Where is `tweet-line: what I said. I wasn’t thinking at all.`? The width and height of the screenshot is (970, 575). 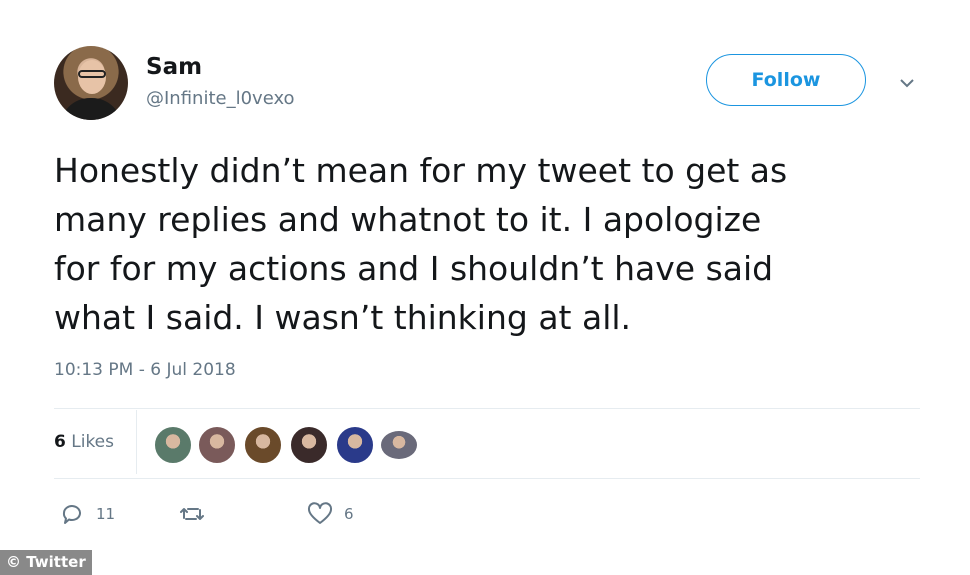
tweet-line: what I said. I wasn’t thinking at all. is located at coordinates (343, 317).